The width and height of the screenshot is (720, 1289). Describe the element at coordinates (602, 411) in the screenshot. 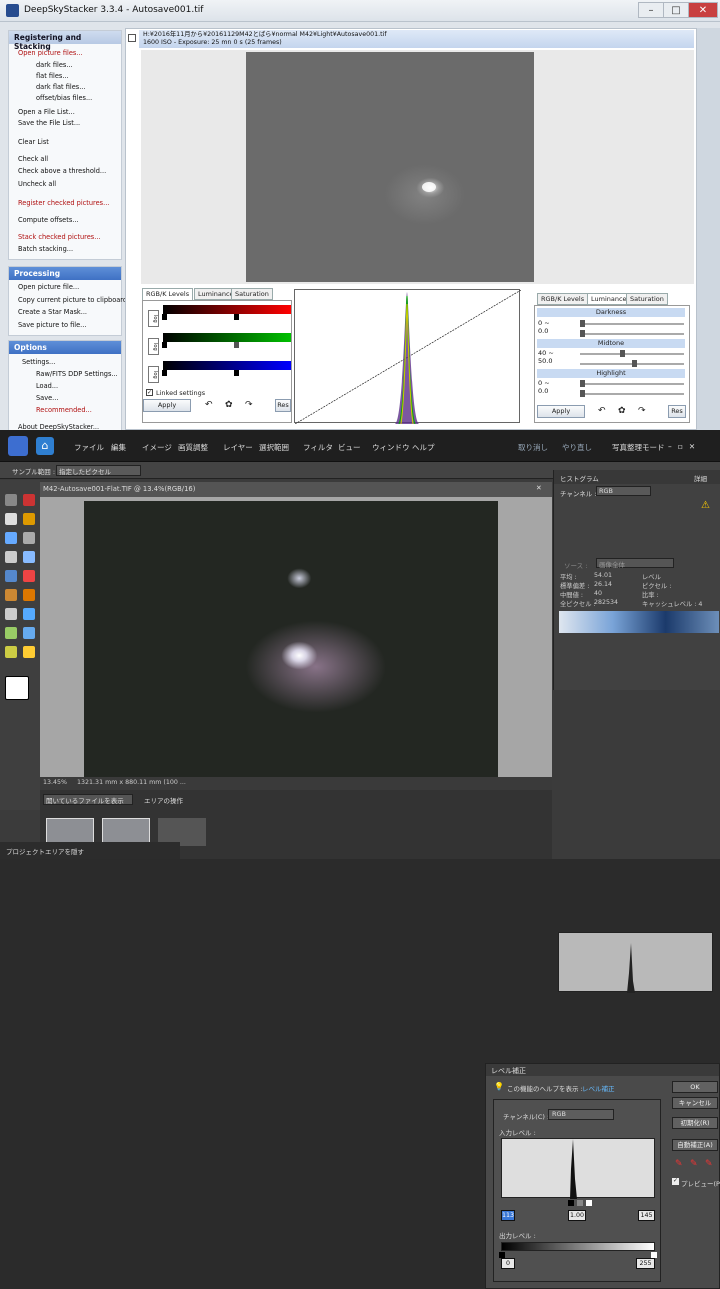

I see `undo-icon-right: ↶` at that location.